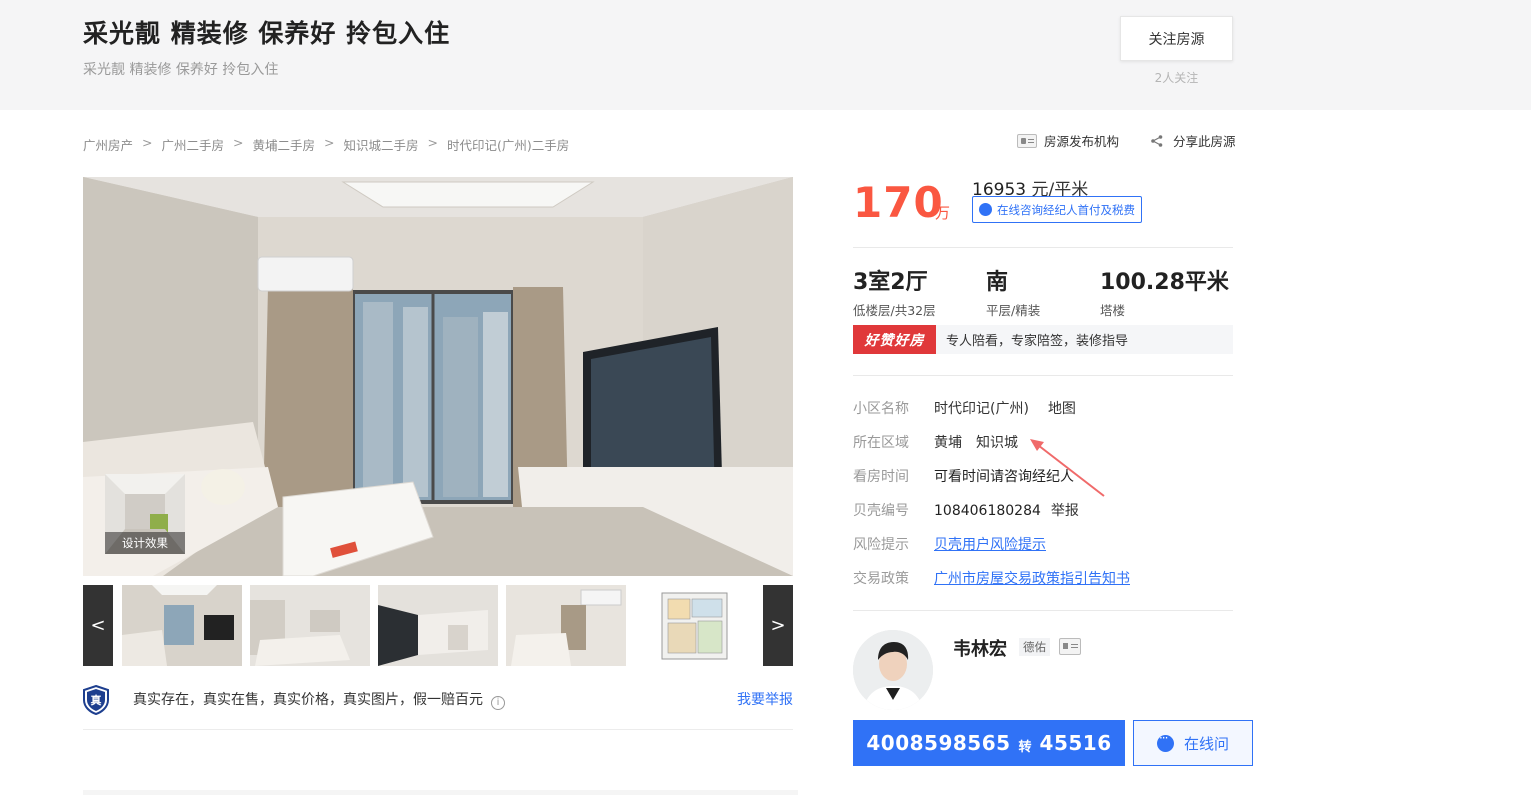  What do you see at coordinates (987, 511) in the screenshot?
I see `listing-id-value: 108406180284` at bounding box center [987, 511].